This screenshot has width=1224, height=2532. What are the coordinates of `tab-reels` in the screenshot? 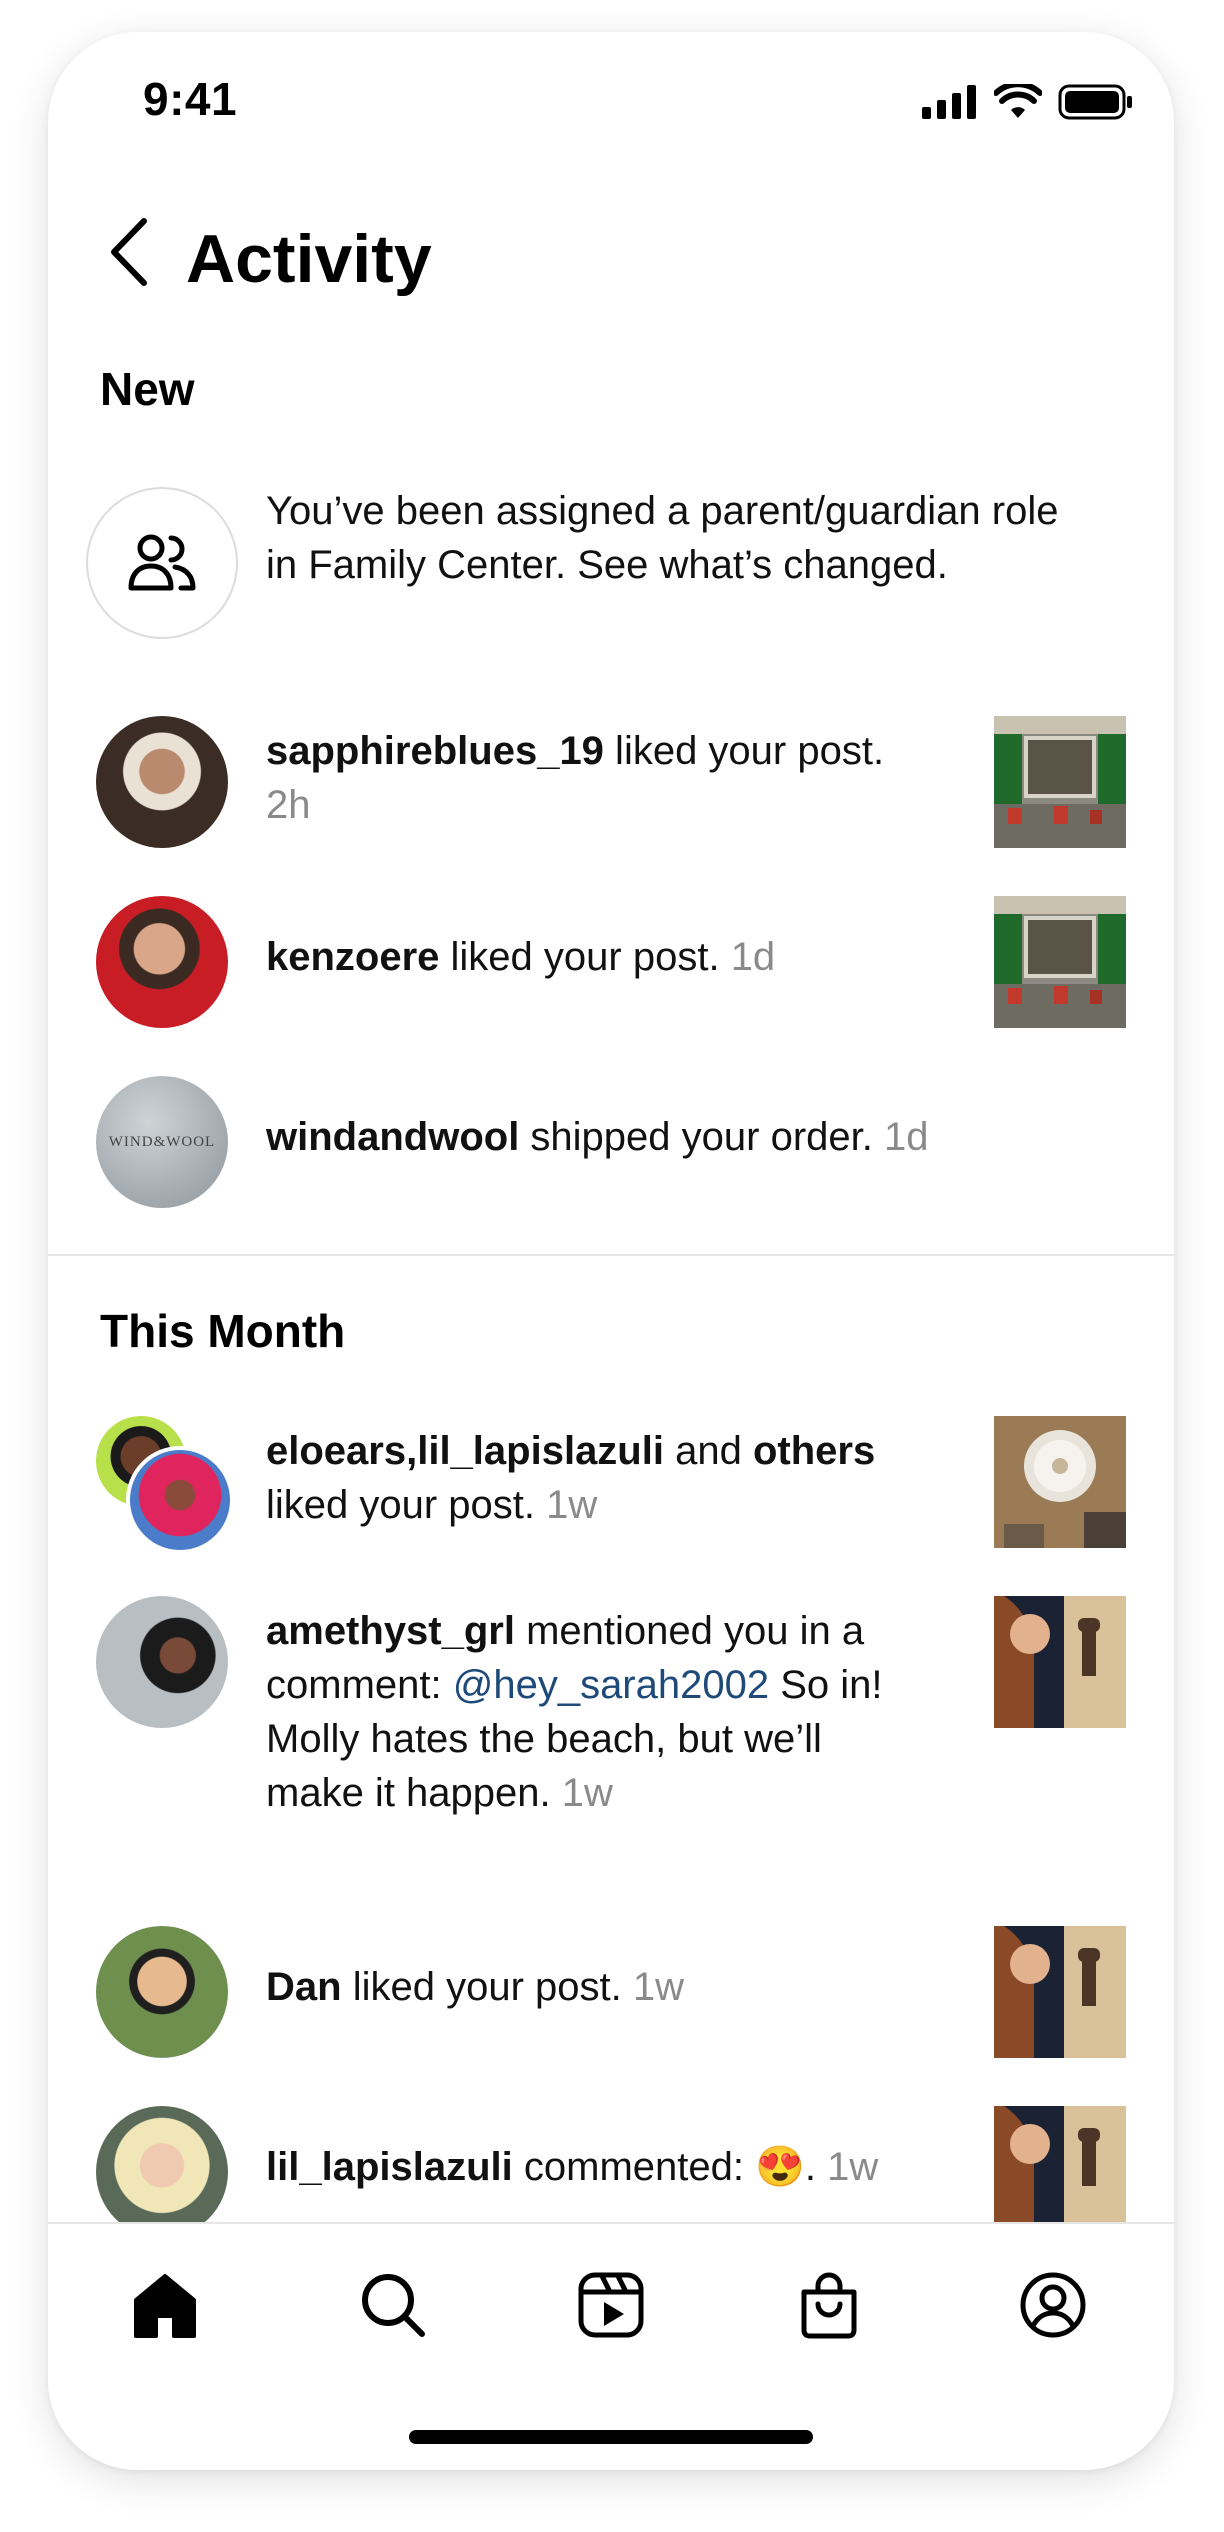 It's located at (611, 2305).